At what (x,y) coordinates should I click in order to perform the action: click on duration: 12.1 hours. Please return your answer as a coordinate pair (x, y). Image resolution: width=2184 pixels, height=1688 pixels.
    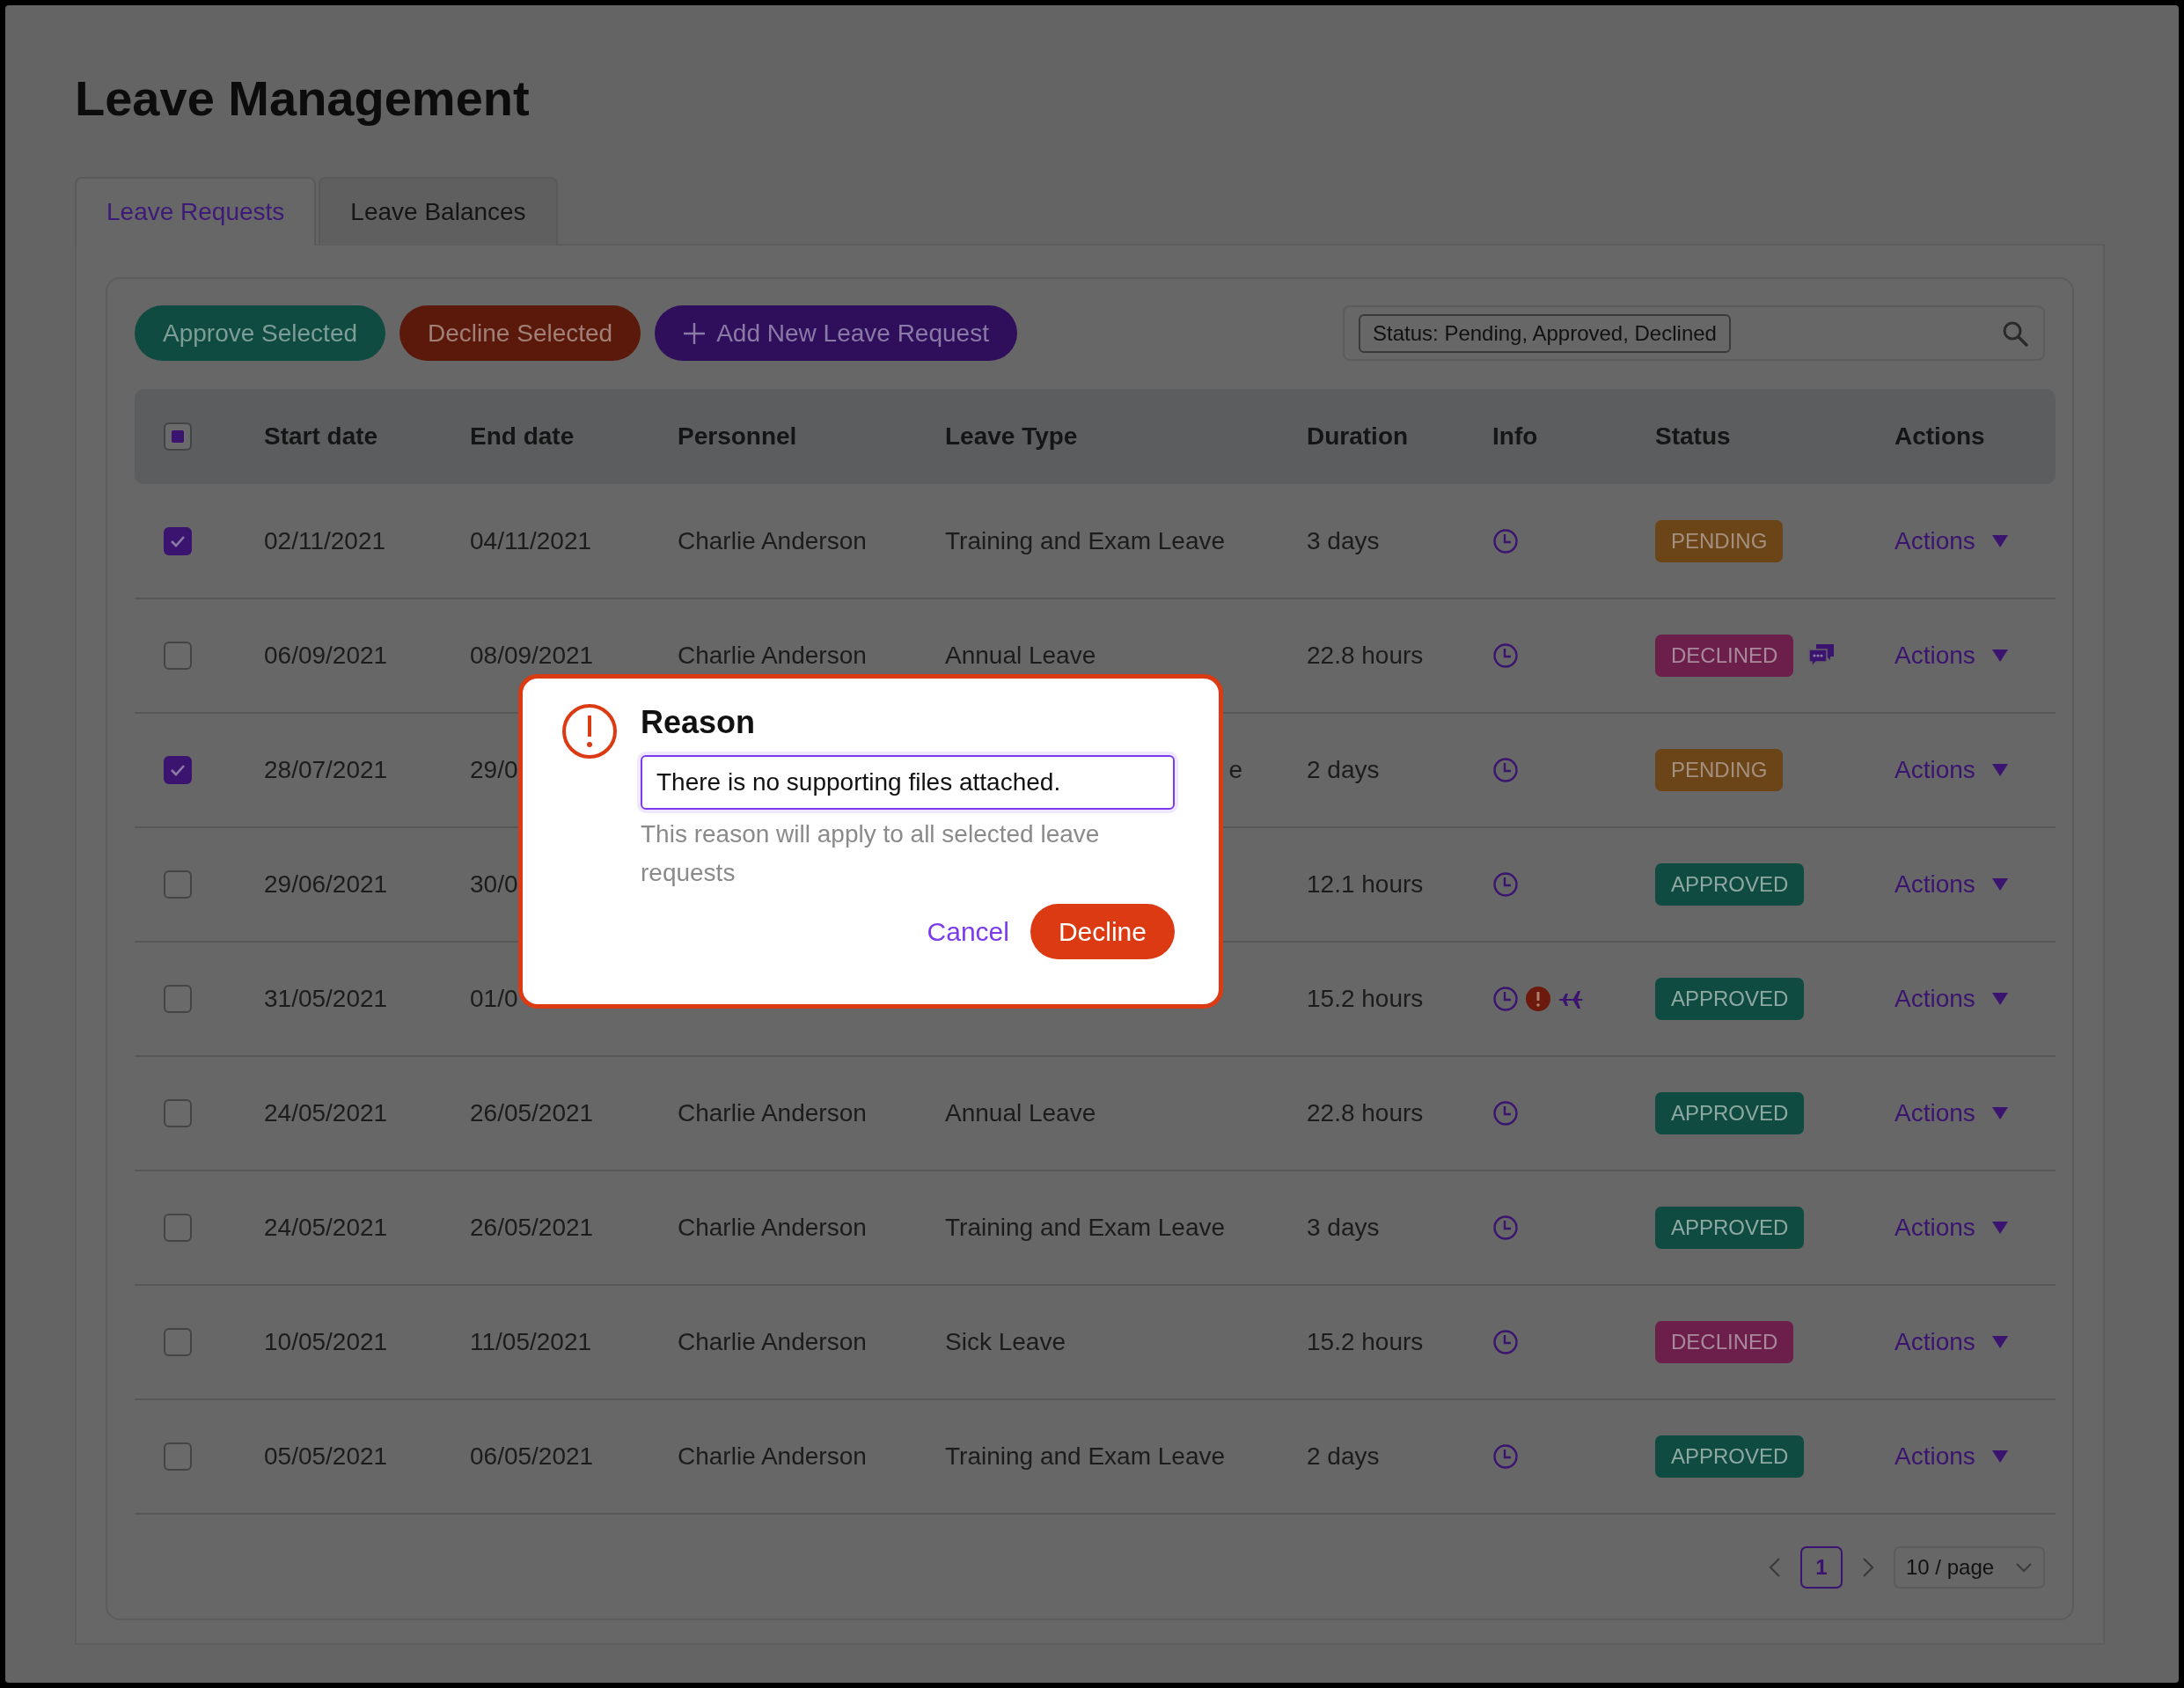
    Looking at the image, I should click on (1365, 884).